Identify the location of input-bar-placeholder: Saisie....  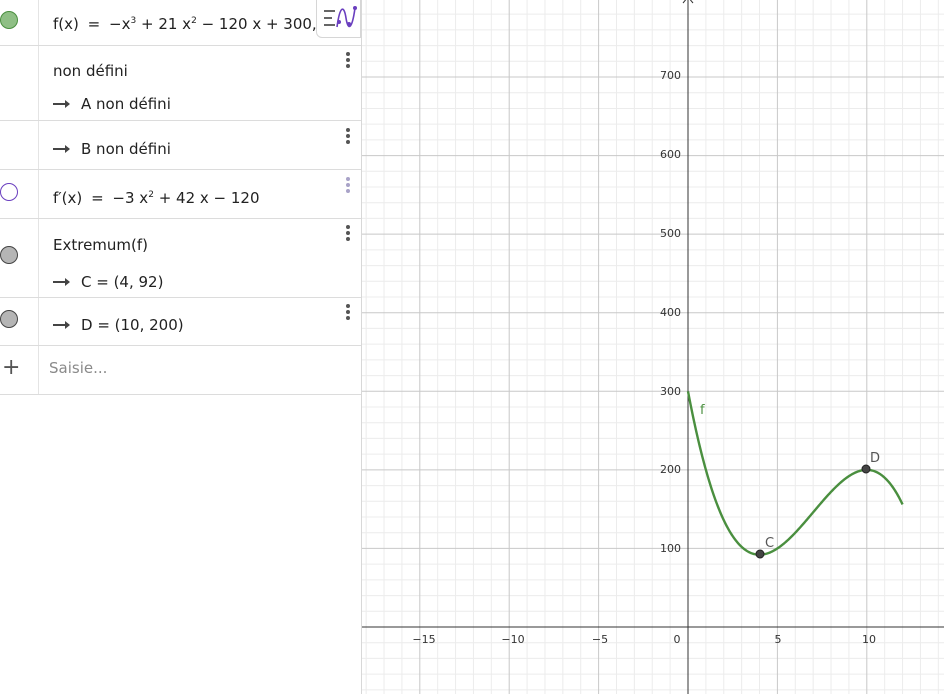
(78, 368).